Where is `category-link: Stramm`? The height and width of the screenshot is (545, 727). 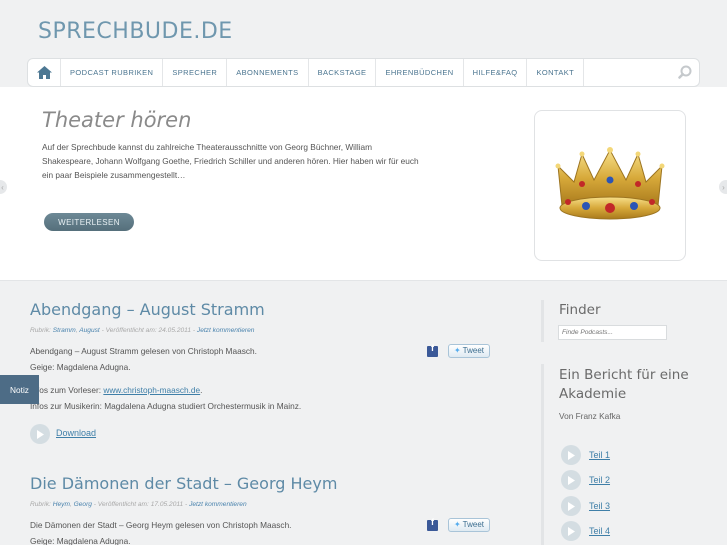 category-link: Stramm is located at coordinates (64, 330).